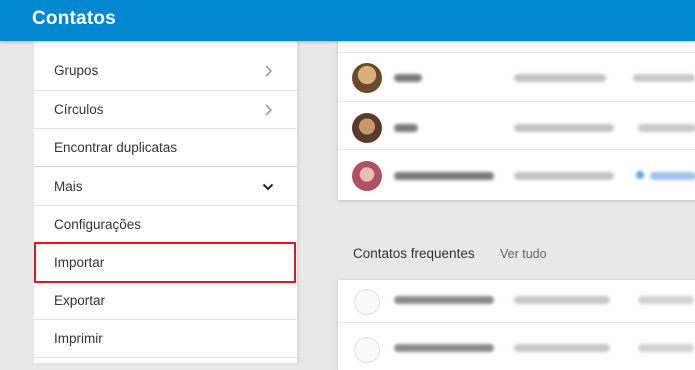  Describe the element at coordinates (672, 176) in the screenshot. I see `blurred-link` at that location.